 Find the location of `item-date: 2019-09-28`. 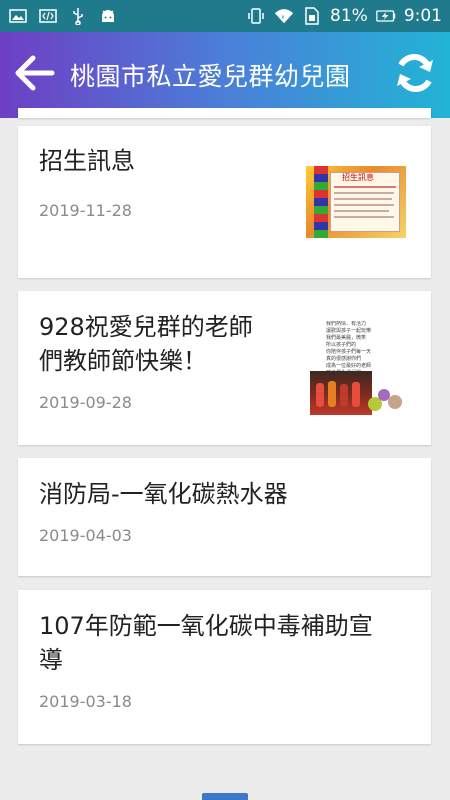

item-date: 2019-09-28 is located at coordinates (85, 402).